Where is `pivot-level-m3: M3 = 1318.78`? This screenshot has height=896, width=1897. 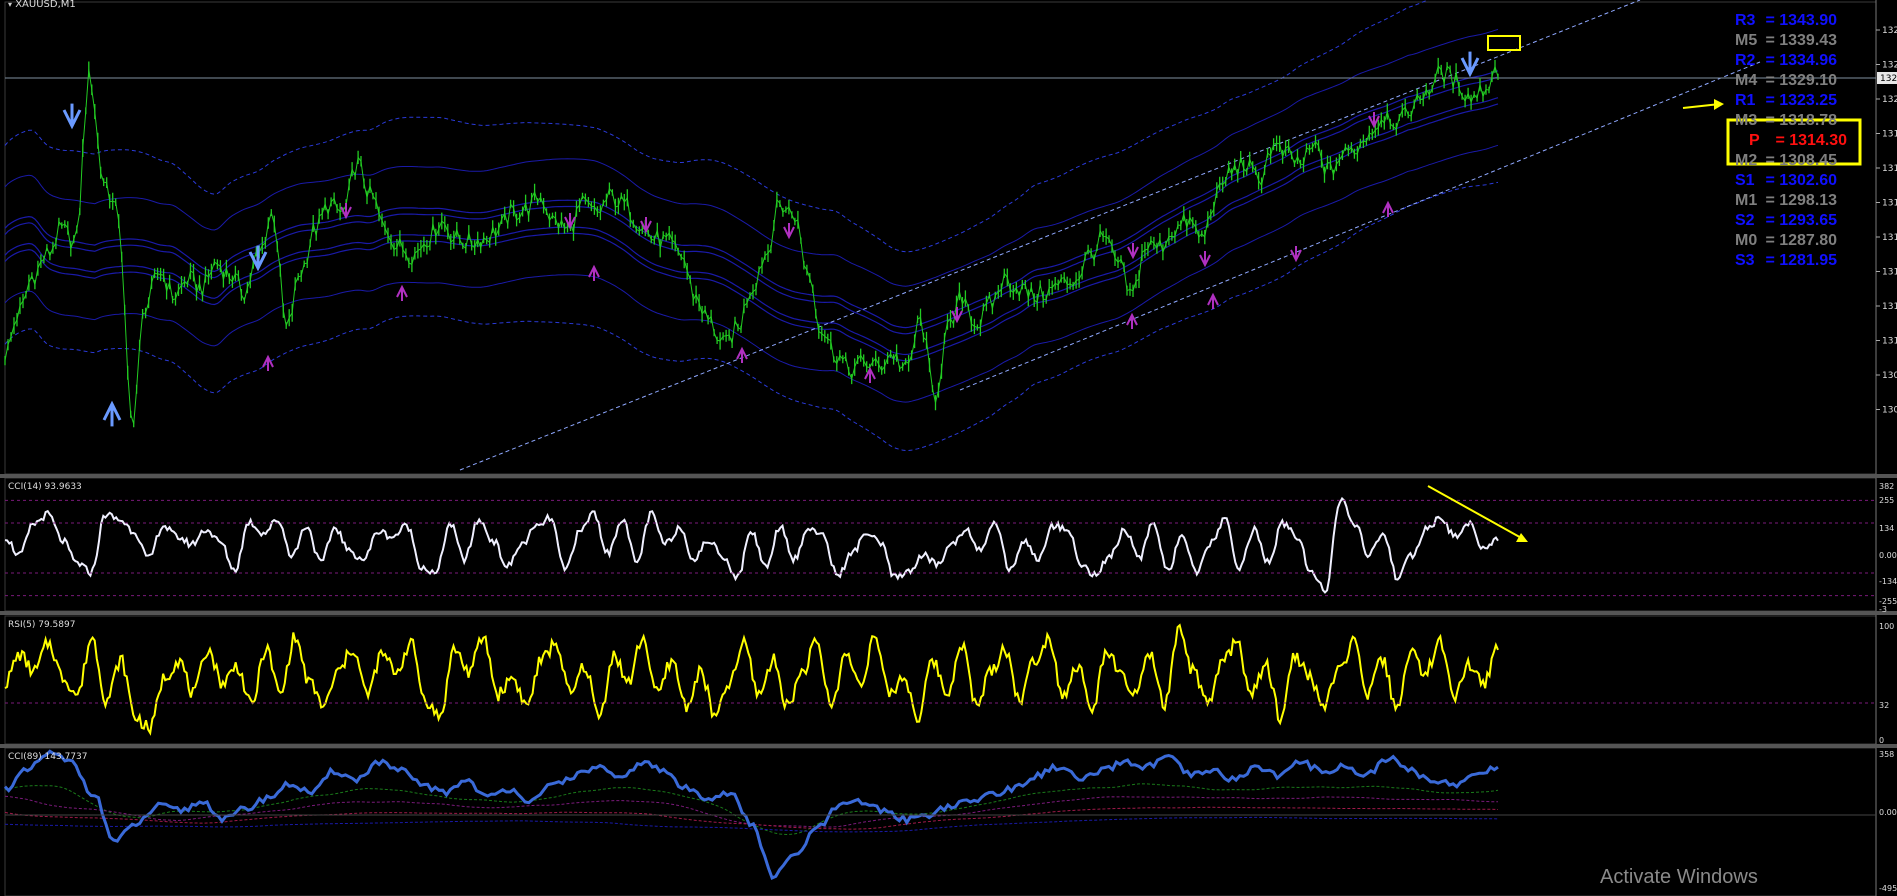
pivot-level-m3: M3 = 1318.78 is located at coordinates (1786, 121).